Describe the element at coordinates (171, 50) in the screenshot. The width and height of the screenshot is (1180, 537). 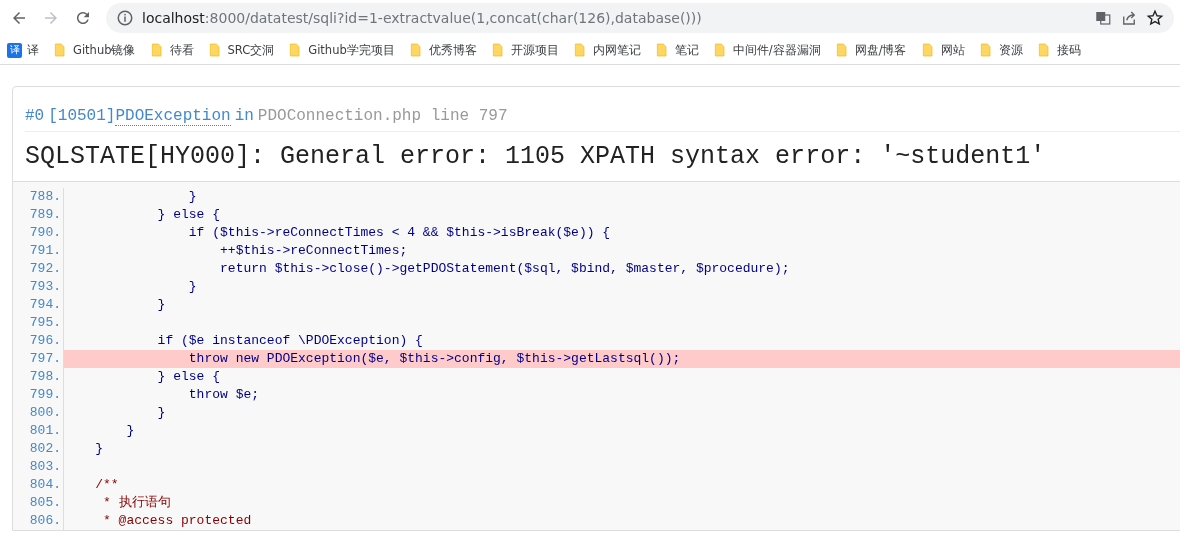
I see `bookmark: 待看` at that location.